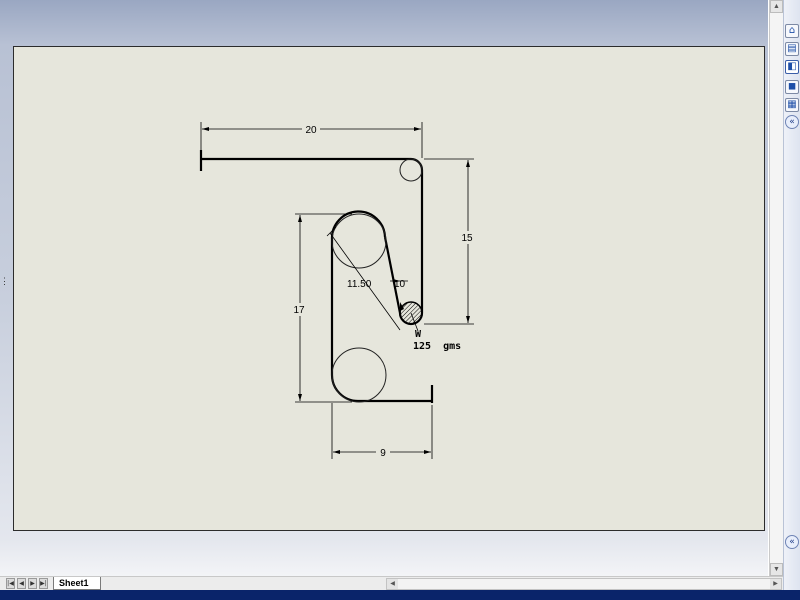  What do you see at coordinates (792, 67) in the screenshot?
I see `file-explorer-icon: ◧` at bounding box center [792, 67].